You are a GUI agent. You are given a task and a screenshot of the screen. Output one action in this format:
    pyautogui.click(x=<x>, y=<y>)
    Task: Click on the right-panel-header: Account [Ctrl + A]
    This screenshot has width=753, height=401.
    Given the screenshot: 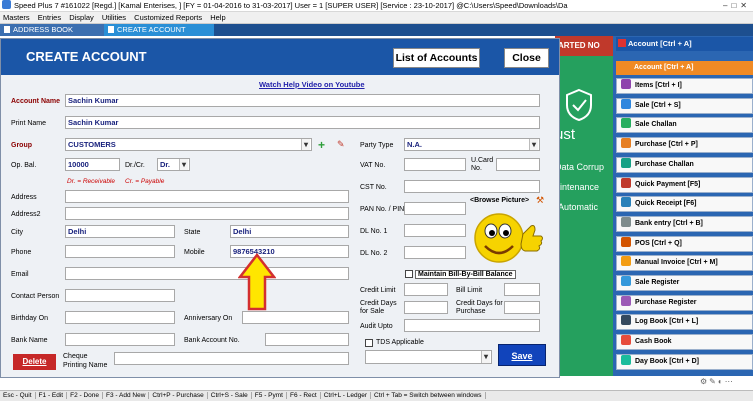 What is the action you would take?
    pyautogui.click(x=684, y=44)
    